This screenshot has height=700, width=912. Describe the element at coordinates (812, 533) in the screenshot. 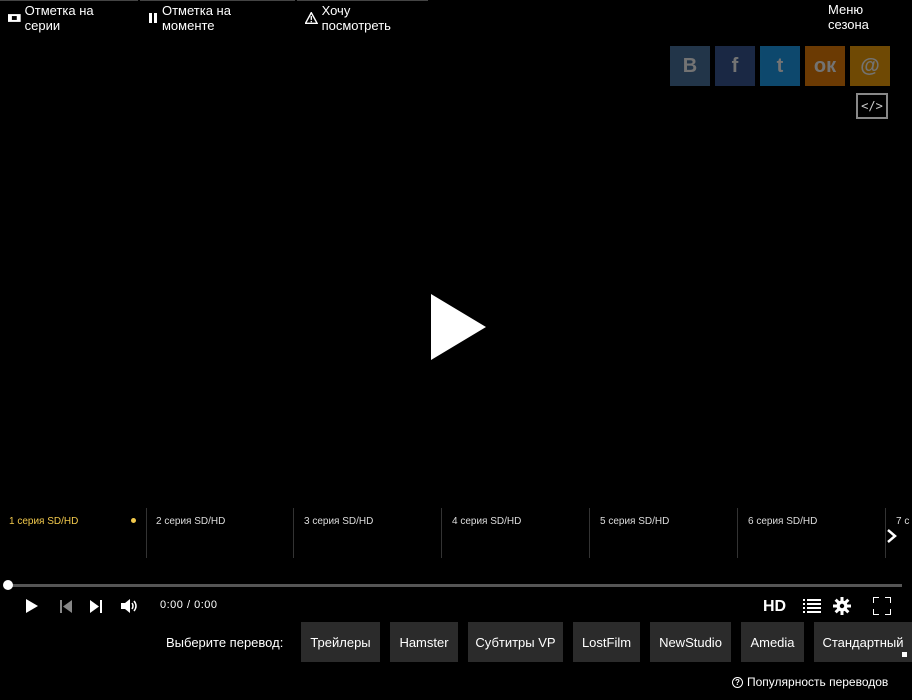

I see `episode-item-6: 6 серия SD/HD` at that location.